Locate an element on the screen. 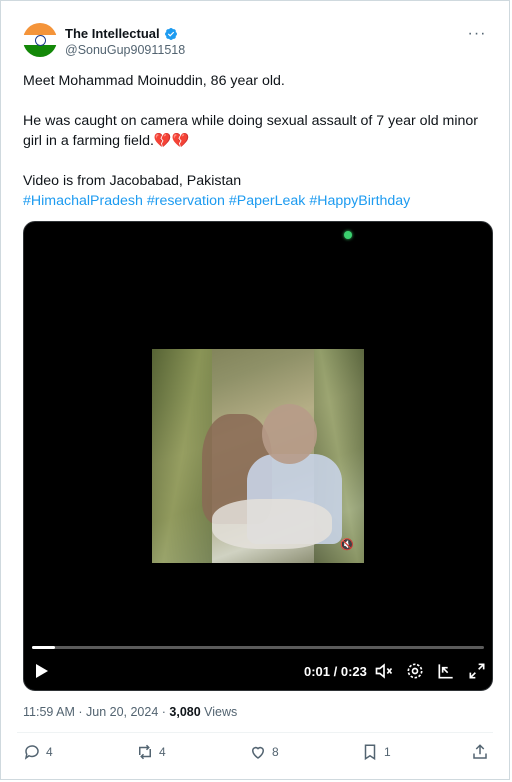  hashtag-link: #HappyBirthday is located at coordinates (359, 201).